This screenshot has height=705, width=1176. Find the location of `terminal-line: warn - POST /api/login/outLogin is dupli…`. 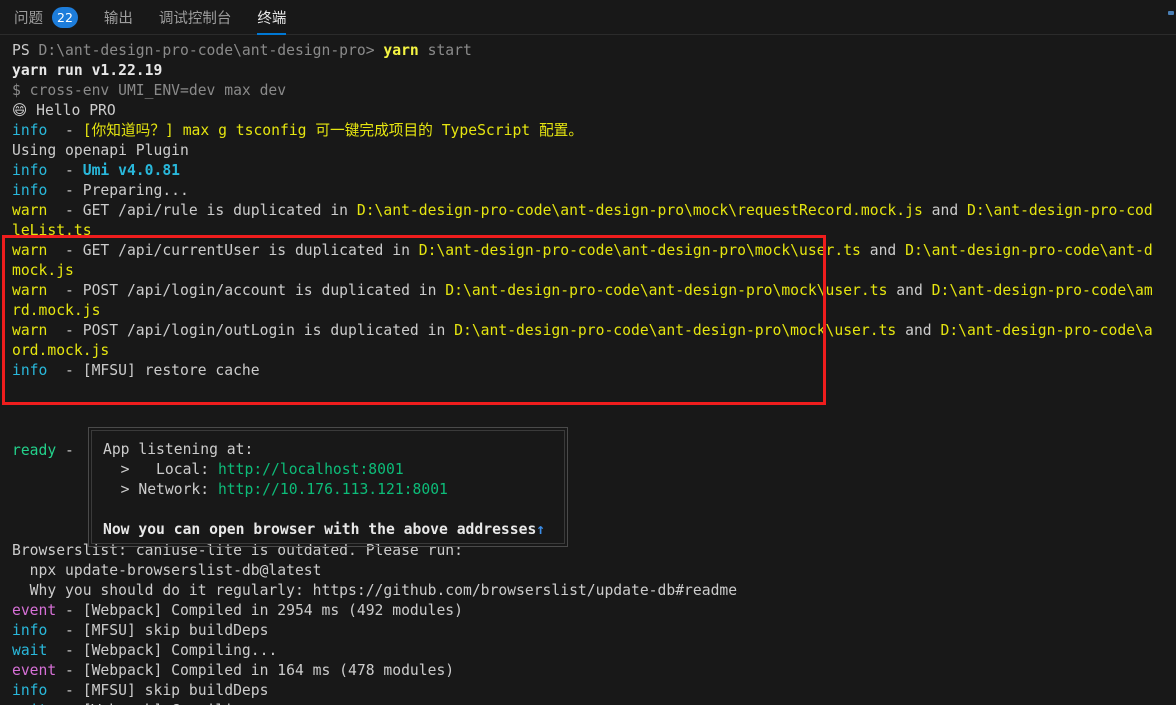

terminal-line: warn - POST /api/login/outLogin is dupli… is located at coordinates (588, 331).